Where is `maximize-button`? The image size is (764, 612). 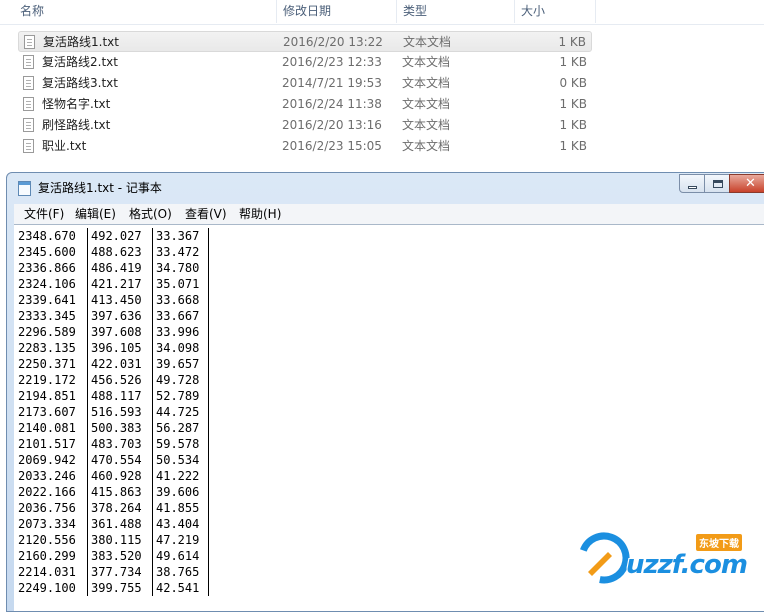 maximize-button is located at coordinates (717, 183).